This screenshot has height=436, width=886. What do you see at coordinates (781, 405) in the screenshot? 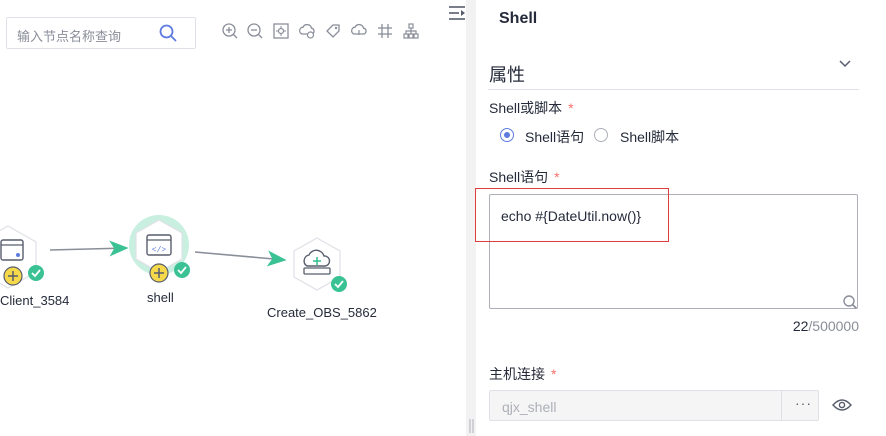
I see `host-separator` at bounding box center [781, 405].